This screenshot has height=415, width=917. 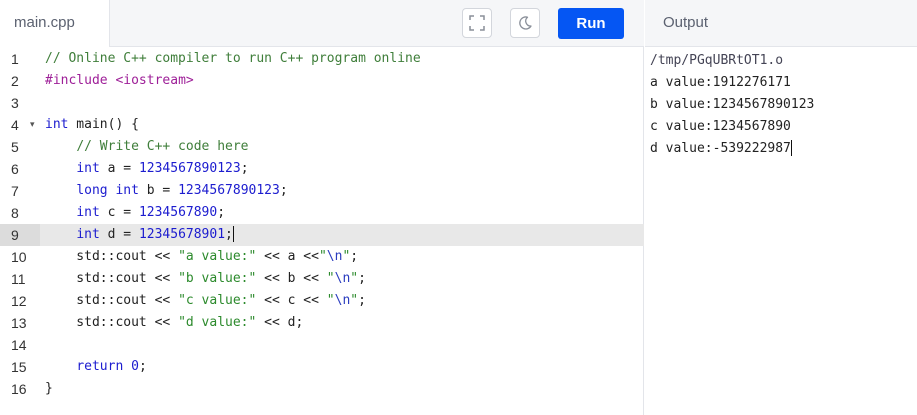 What do you see at coordinates (280, 322) in the screenshot?
I see `code-token: << d;` at bounding box center [280, 322].